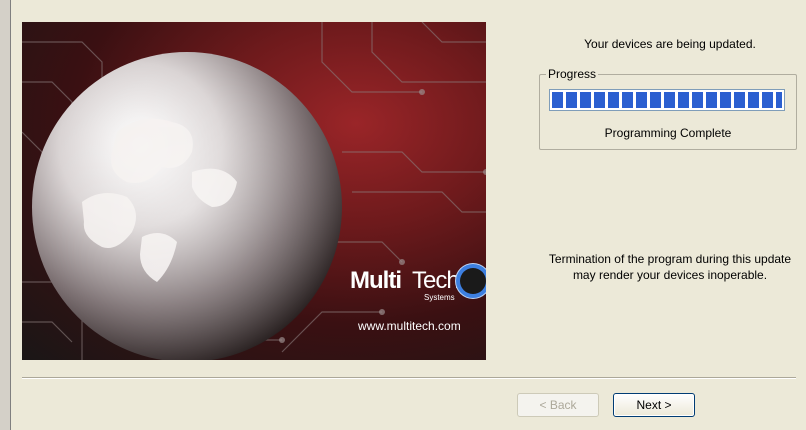 This screenshot has width=806, height=430. Describe the element at coordinates (376, 280) in the screenshot. I see `logo-multi-text: Multi` at that location.